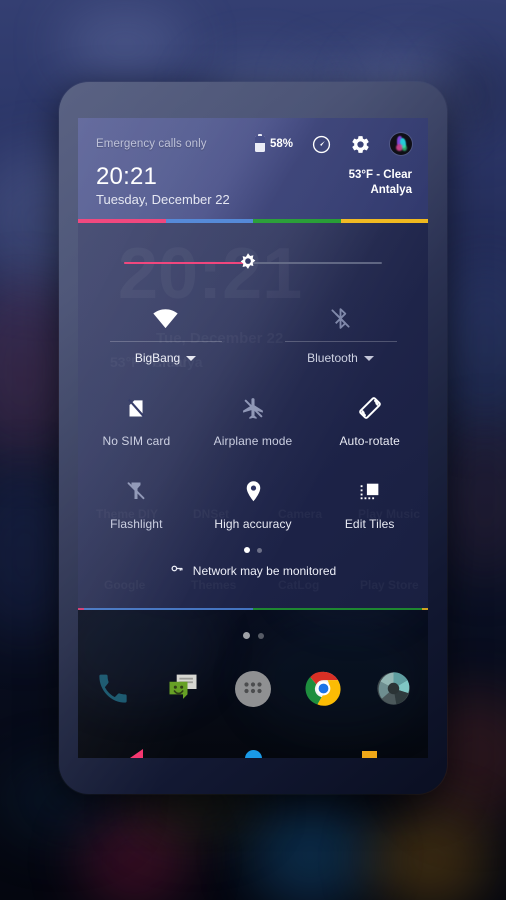 The height and width of the screenshot is (900, 506). I want to click on tile-location-high-accuracy: High accuracy, so click(253, 503).